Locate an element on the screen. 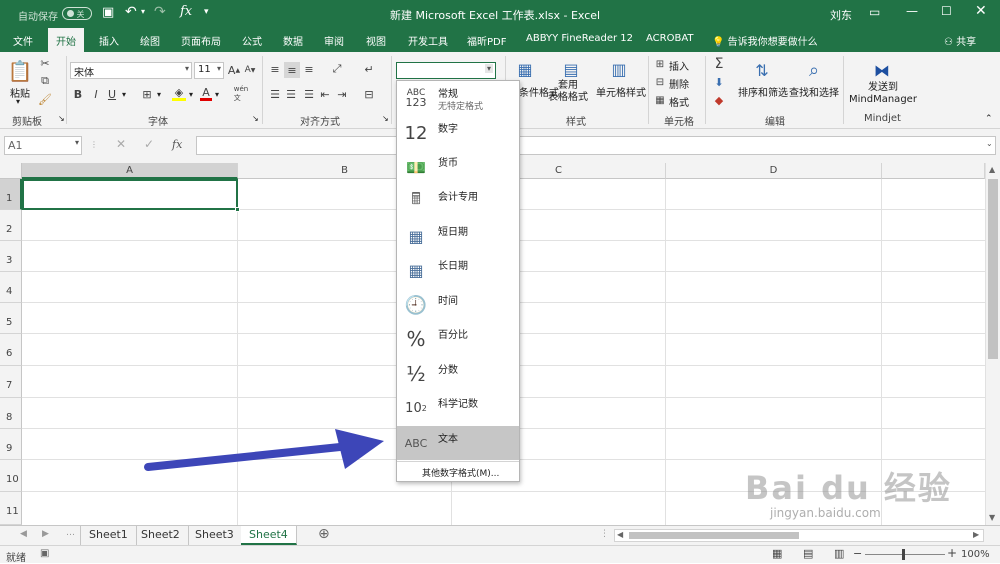 The height and width of the screenshot is (564, 1000). delete-cells-button: 删除 is located at coordinates (679, 83).